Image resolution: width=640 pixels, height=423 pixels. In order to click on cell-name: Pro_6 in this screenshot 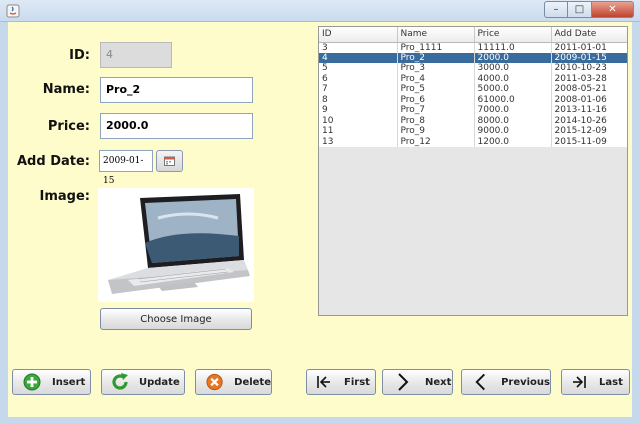, I will do `click(436, 99)`.